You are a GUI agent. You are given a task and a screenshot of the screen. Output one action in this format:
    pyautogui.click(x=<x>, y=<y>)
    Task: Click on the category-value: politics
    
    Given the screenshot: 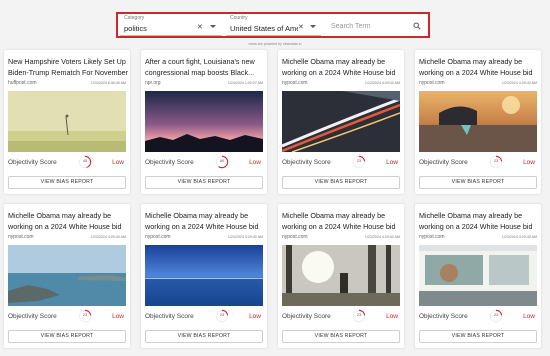 What is the action you would take?
    pyautogui.click(x=158, y=28)
    